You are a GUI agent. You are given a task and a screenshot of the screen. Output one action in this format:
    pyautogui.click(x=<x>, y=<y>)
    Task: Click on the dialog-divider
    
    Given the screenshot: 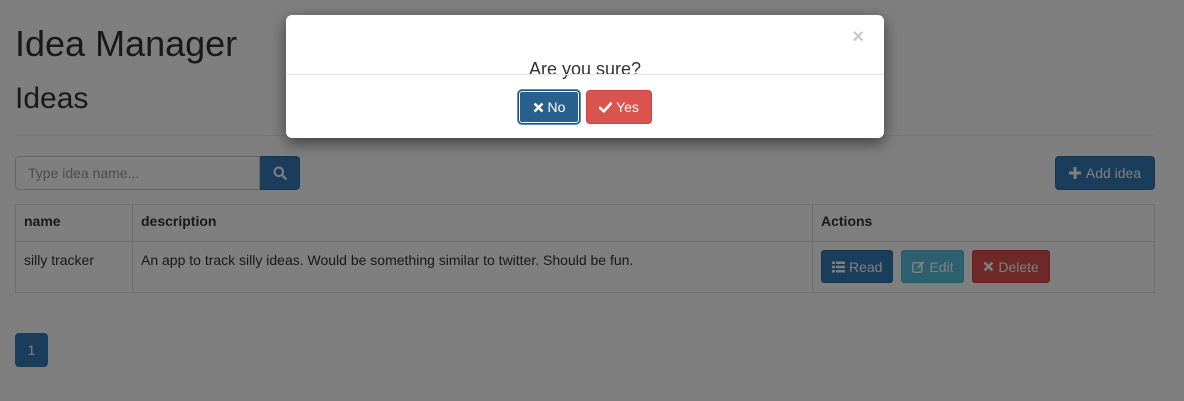 What is the action you would take?
    pyautogui.click(x=585, y=74)
    